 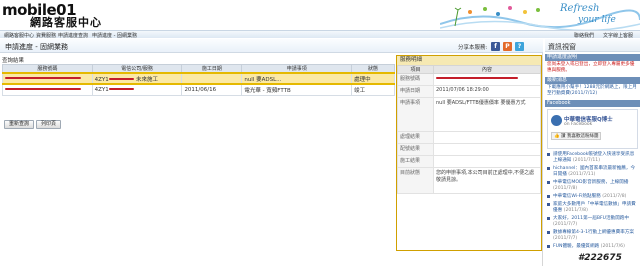 I want to click on breadcrumb-item-home: 網路客服中心, so click(x=19, y=35).